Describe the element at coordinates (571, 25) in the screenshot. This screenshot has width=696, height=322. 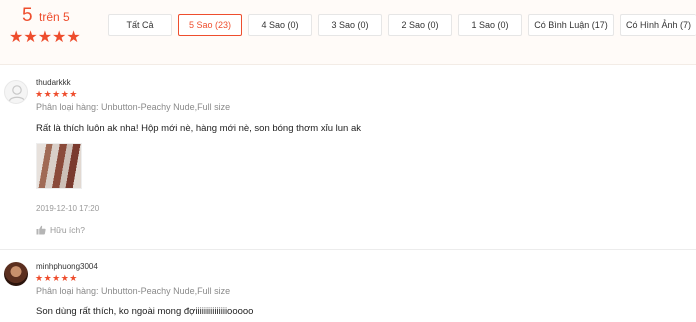
I see `filter-with-comment: Có Bình Luận (17)` at that location.